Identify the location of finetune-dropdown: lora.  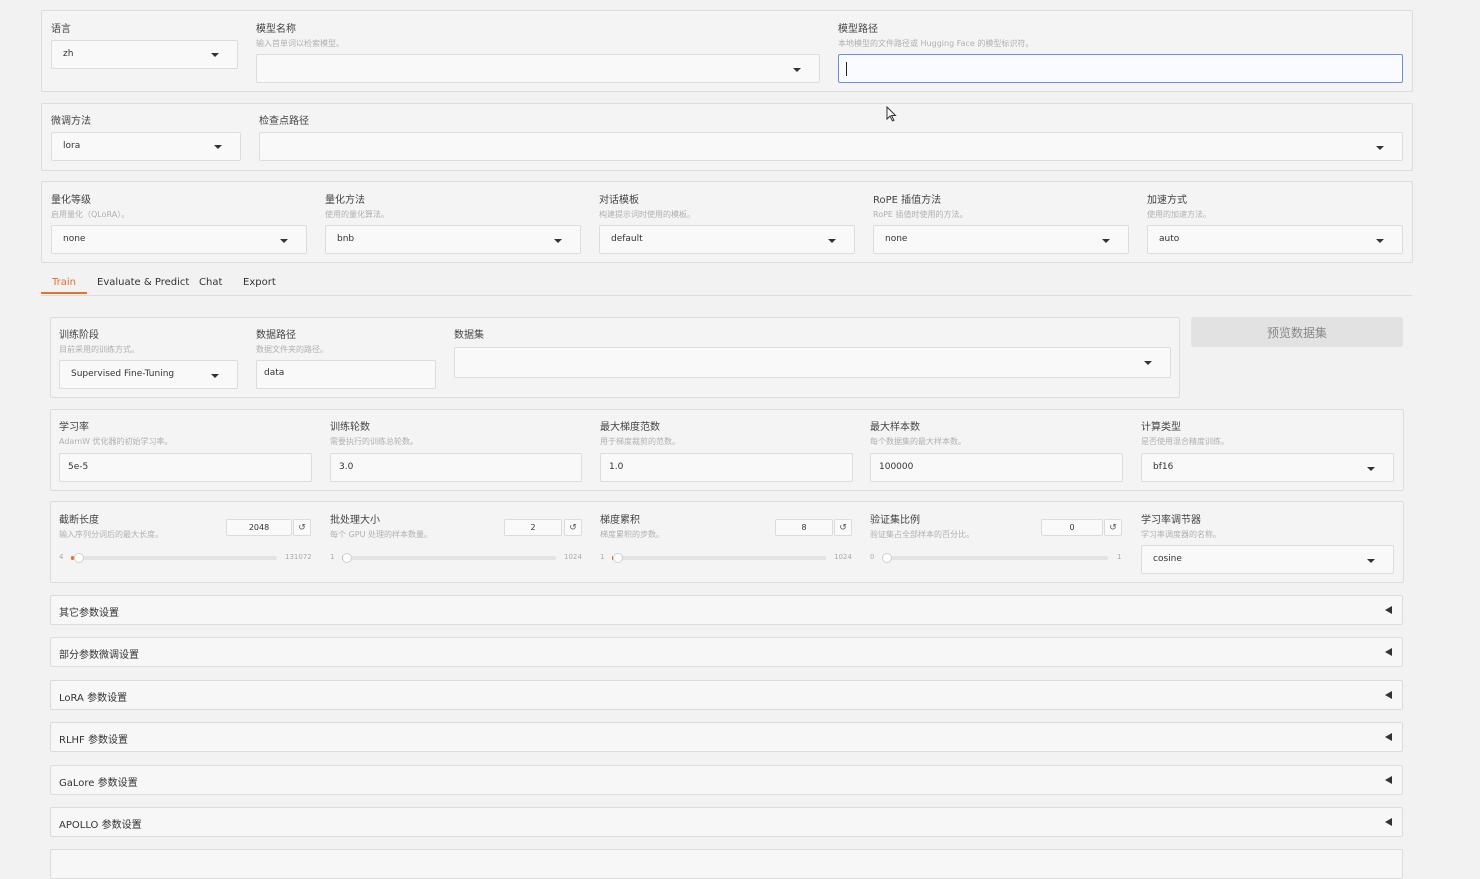
(146, 146).